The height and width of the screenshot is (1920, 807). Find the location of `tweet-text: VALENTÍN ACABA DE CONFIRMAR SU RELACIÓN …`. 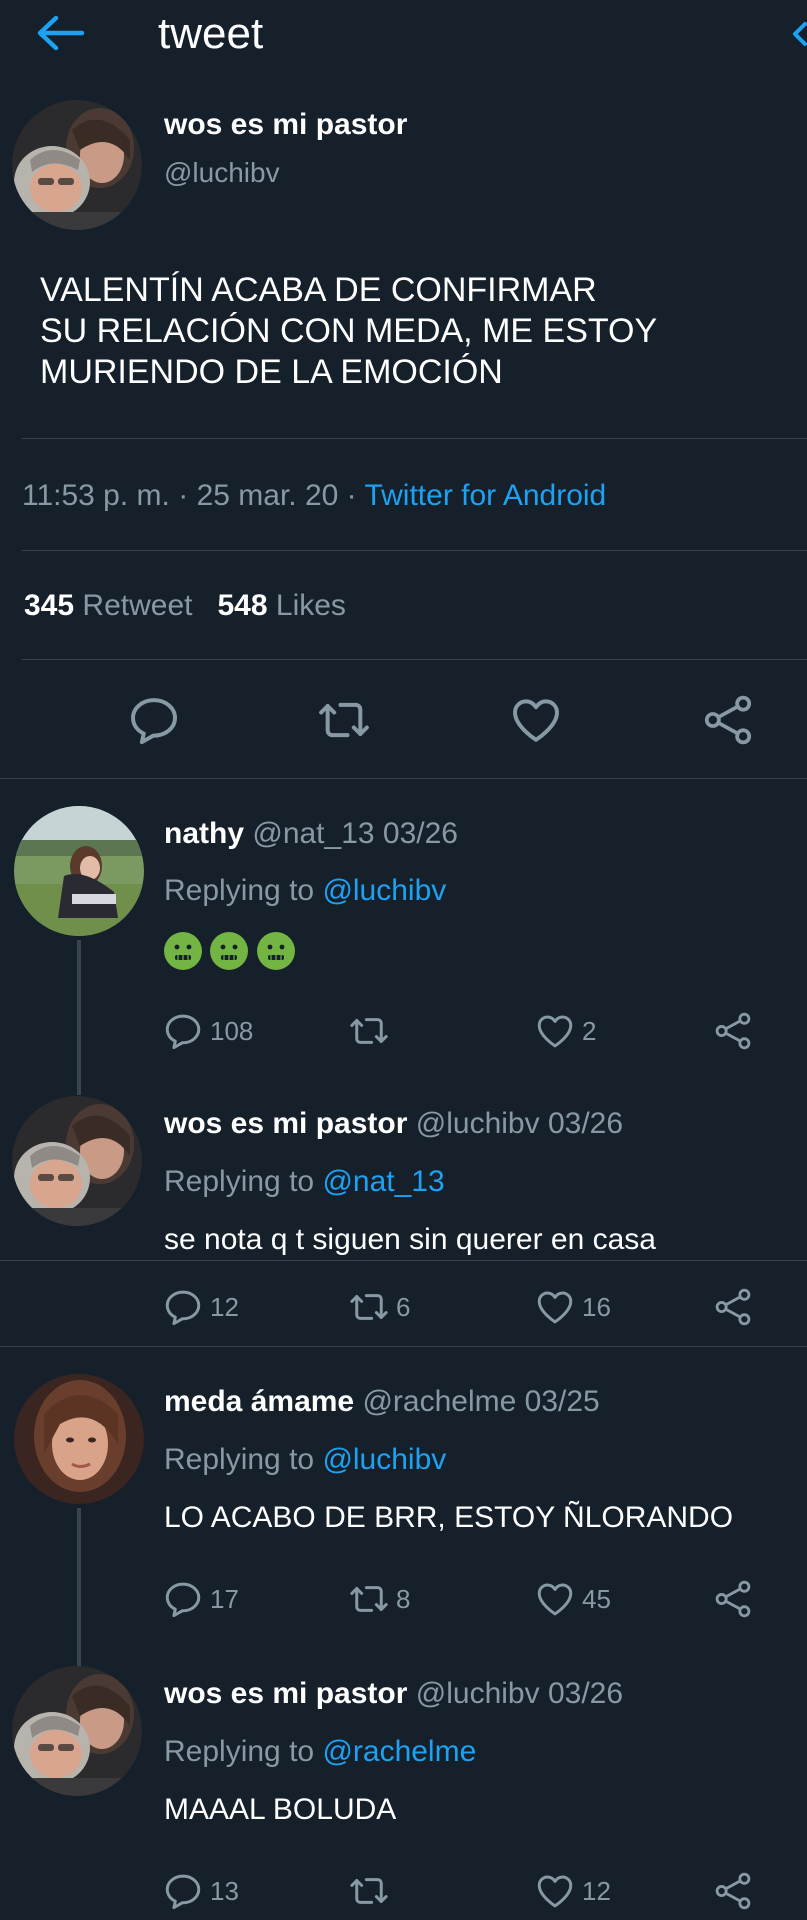

tweet-text: VALENTÍN ACABA DE CONFIRMAR SU RELACIÓN … is located at coordinates (349, 331).